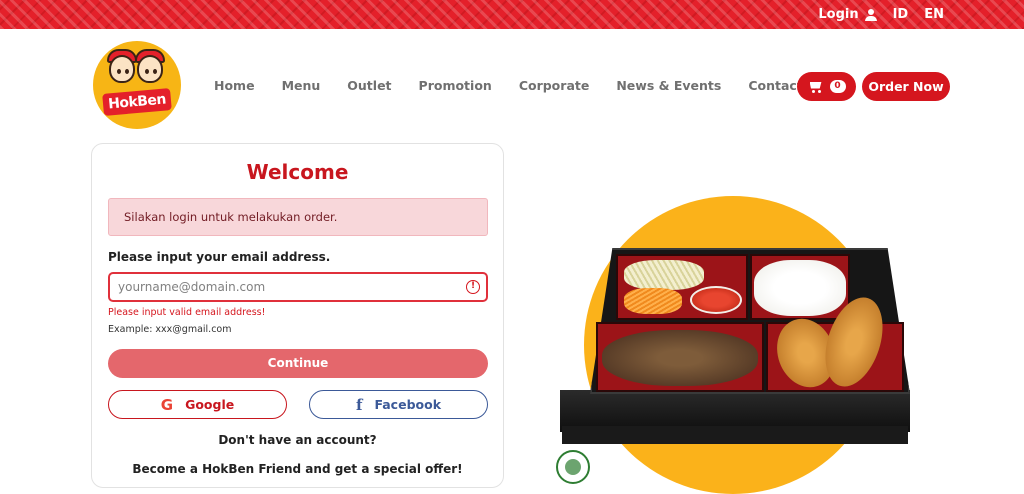  I want to click on nav-item-outlet: Outlet, so click(369, 85).